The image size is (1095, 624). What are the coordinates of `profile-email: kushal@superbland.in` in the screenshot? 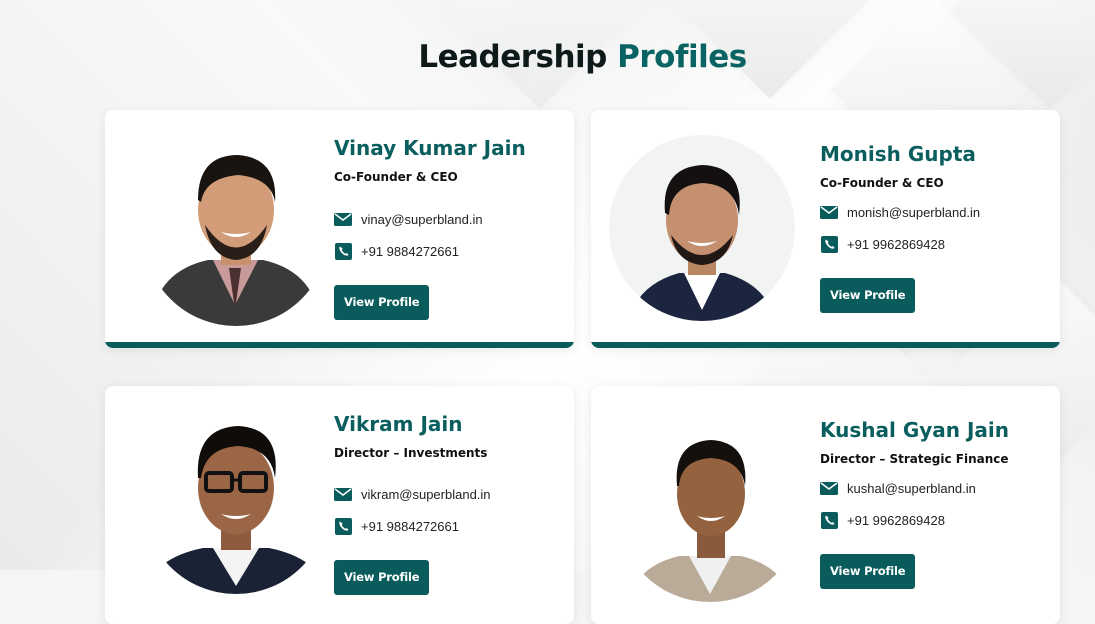 It's located at (898, 488).